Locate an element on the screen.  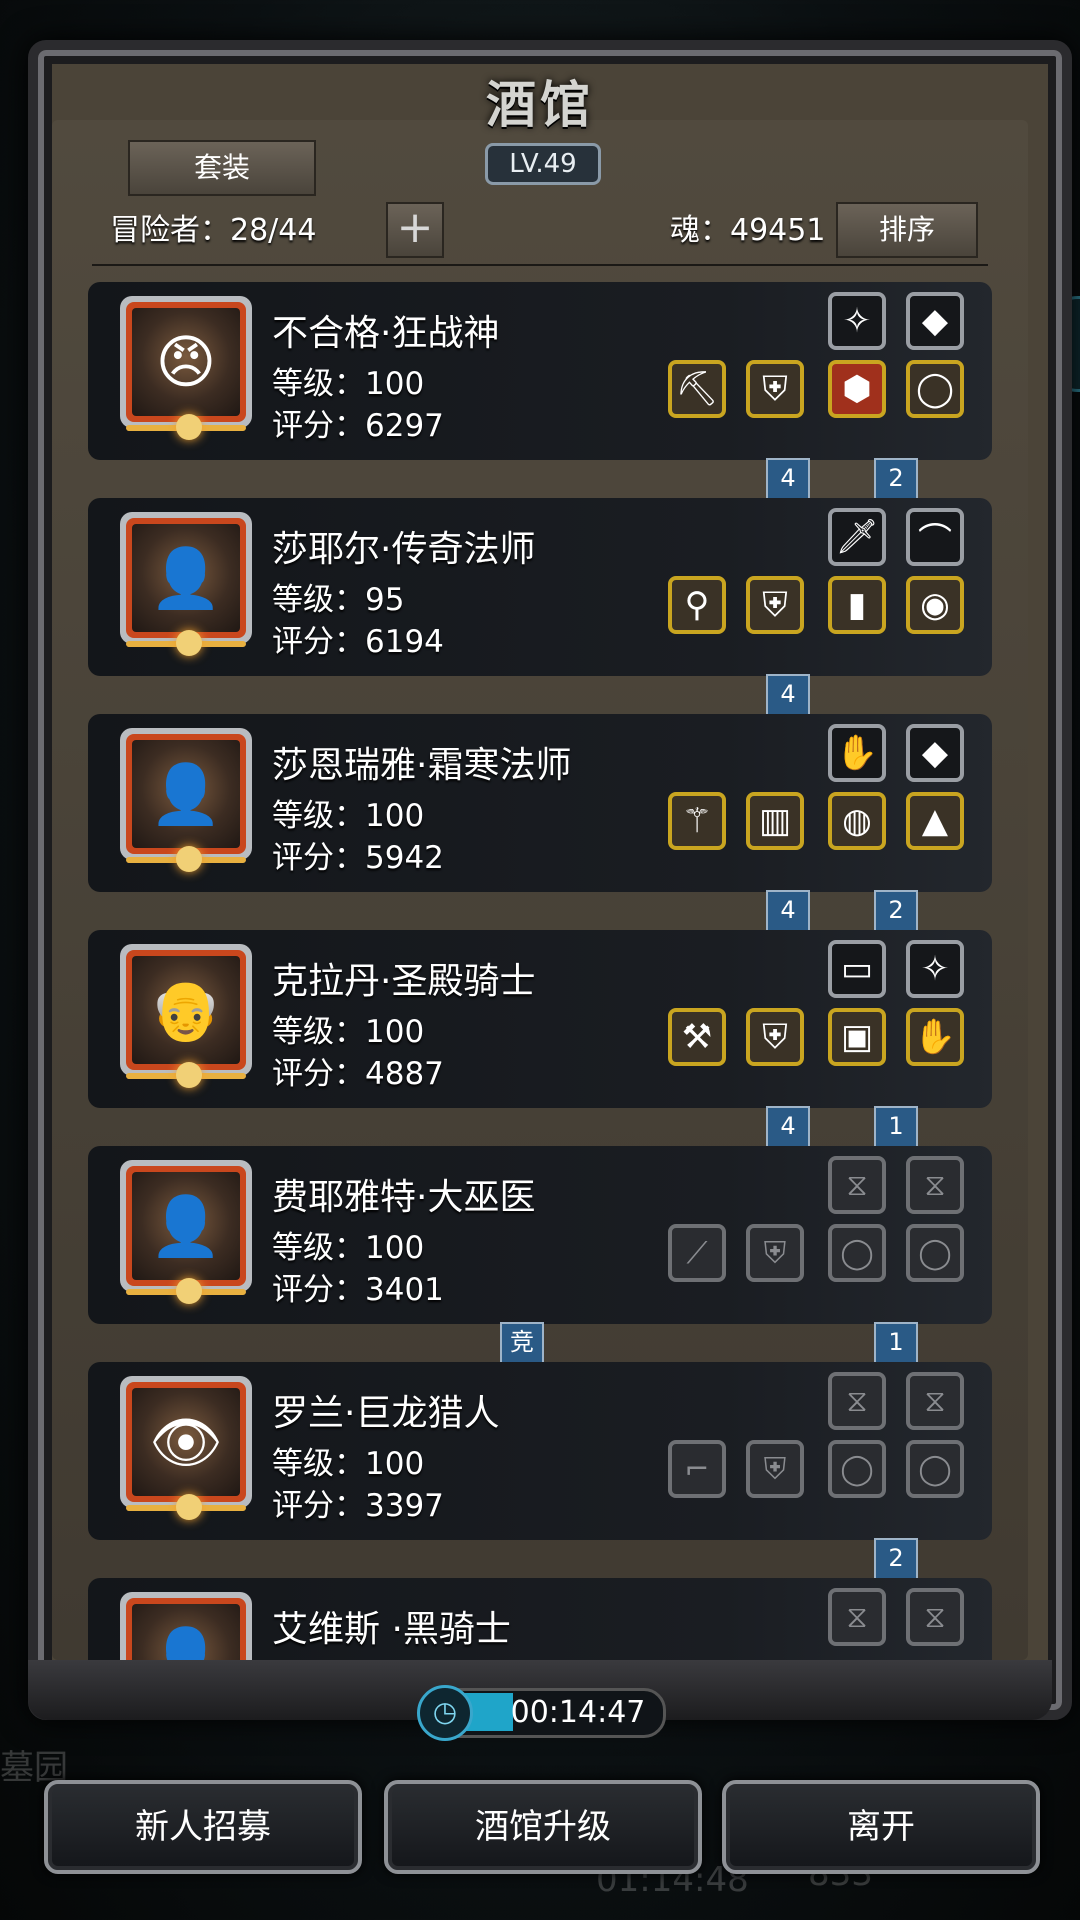
hero-name: 克拉丹·圣殿骑士 is located at coordinates (404, 981).